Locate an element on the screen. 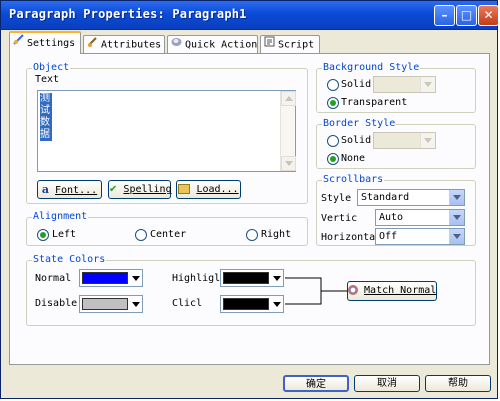 The width and height of the screenshot is (500, 401). background-style-group: Background Style Solid Transparent is located at coordinates (396, 87).